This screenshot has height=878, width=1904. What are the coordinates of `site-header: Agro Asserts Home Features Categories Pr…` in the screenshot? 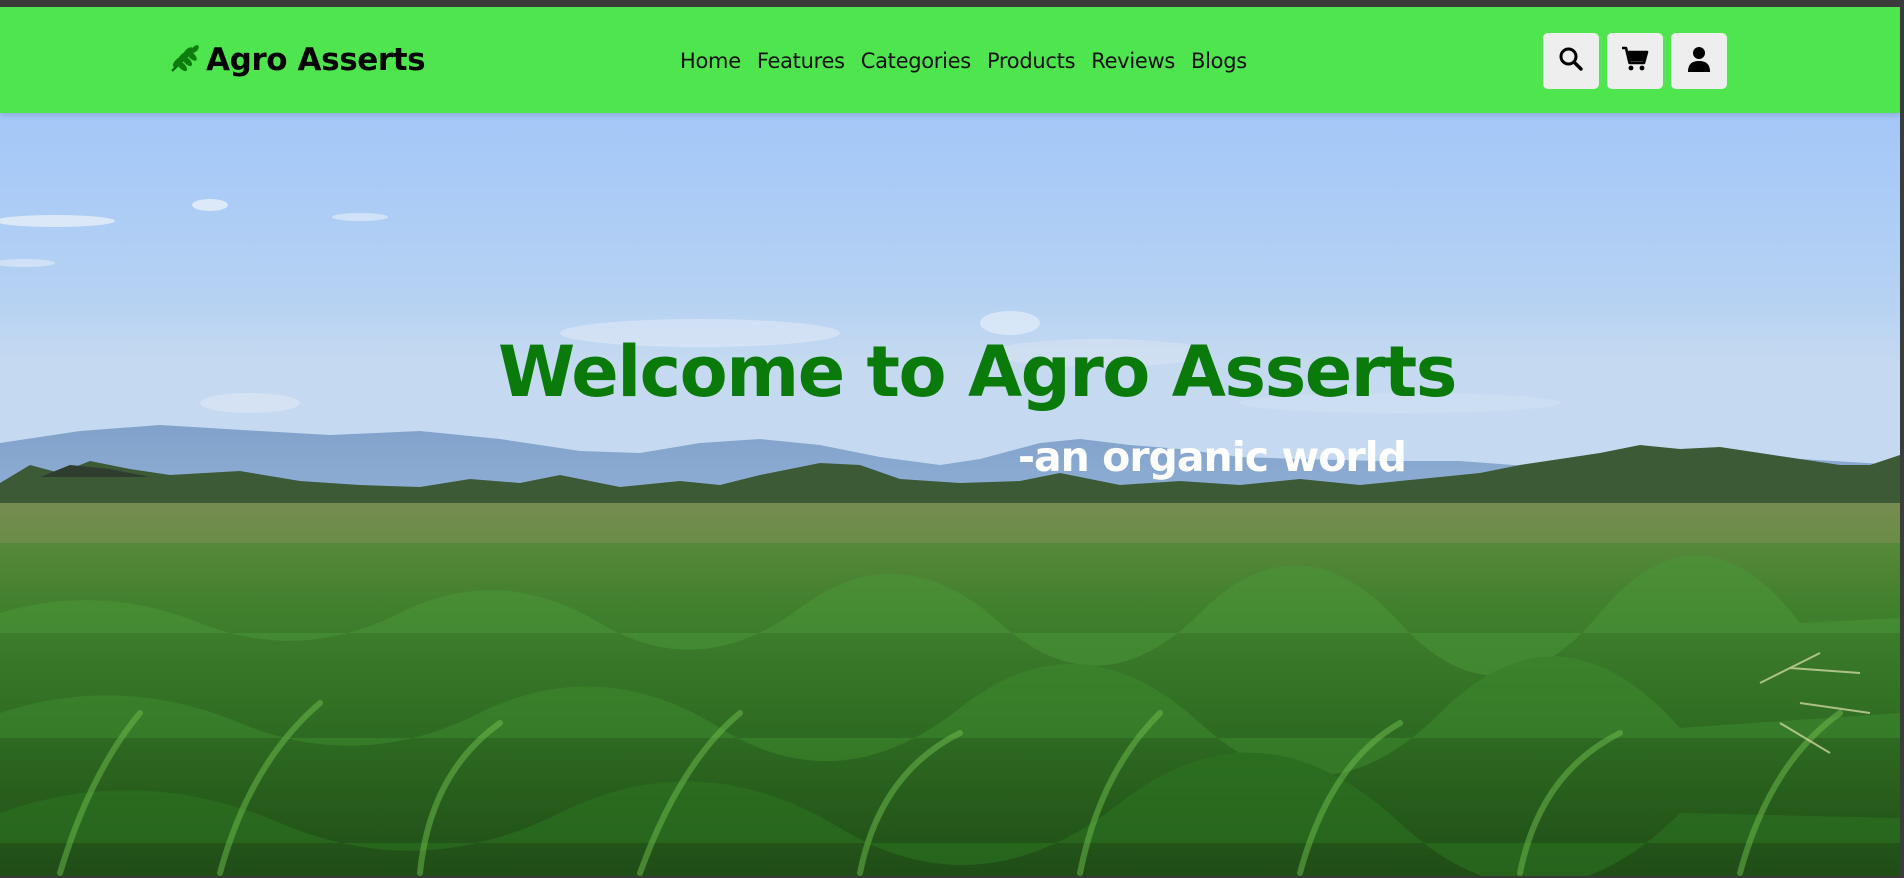 It's located at (950, 60).